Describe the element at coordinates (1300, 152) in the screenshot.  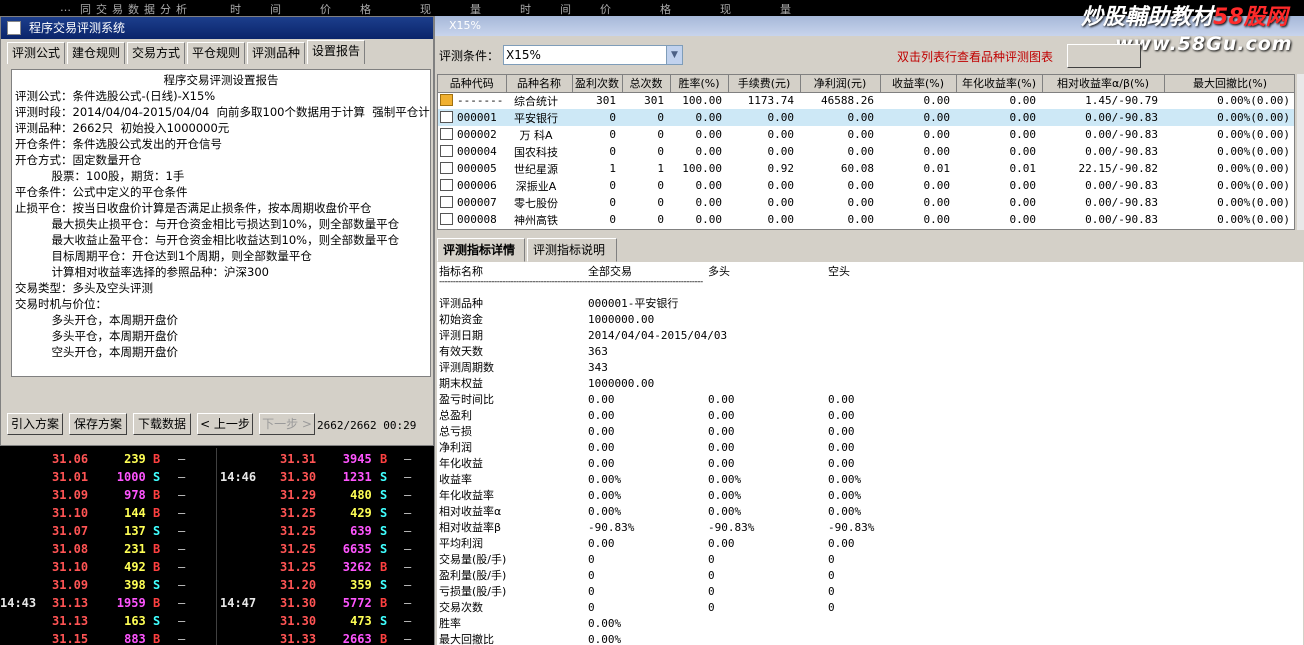
I see `table-scrollbar` at that location.